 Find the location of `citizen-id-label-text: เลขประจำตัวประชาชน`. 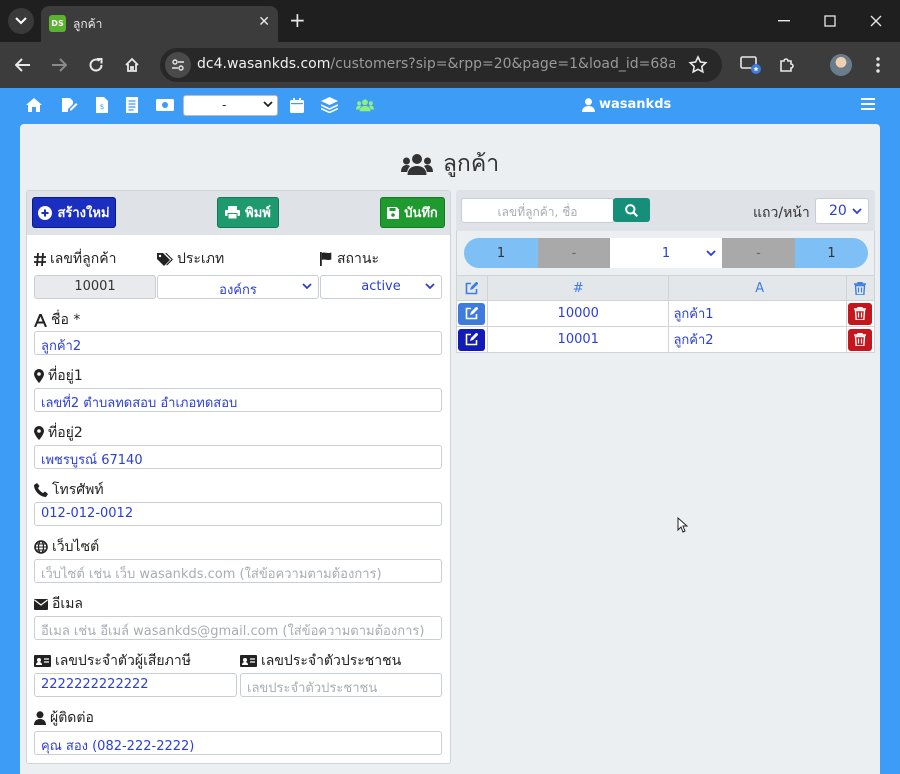

citizen-id-label-text: เลขประจำตัวประชาชน is located at coordinates (331, 661).